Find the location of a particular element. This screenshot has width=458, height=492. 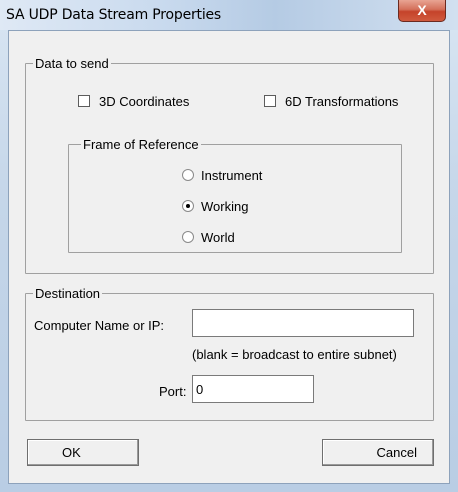

title-bar: SA UDP Data Stream Properties X is located at coordinates (229, 15).